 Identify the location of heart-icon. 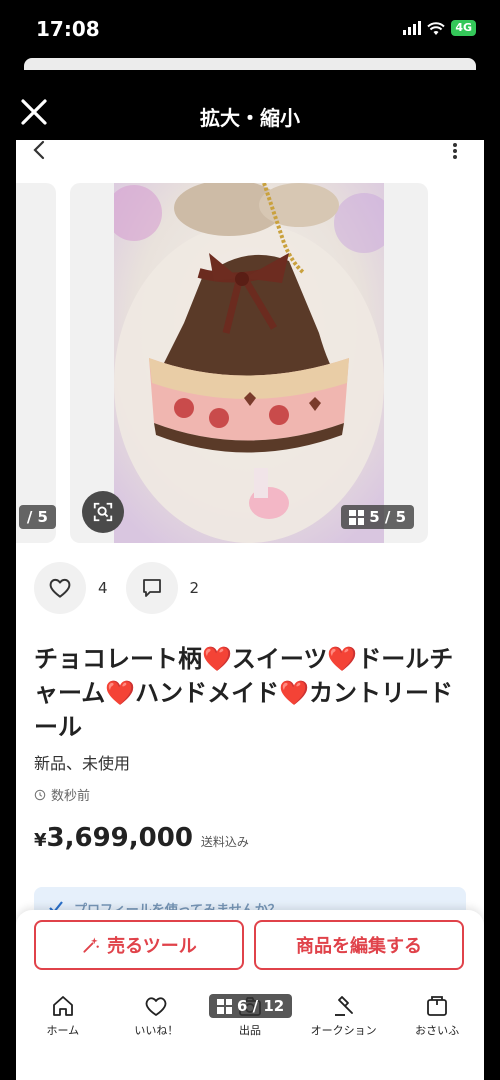
(156, 1006).